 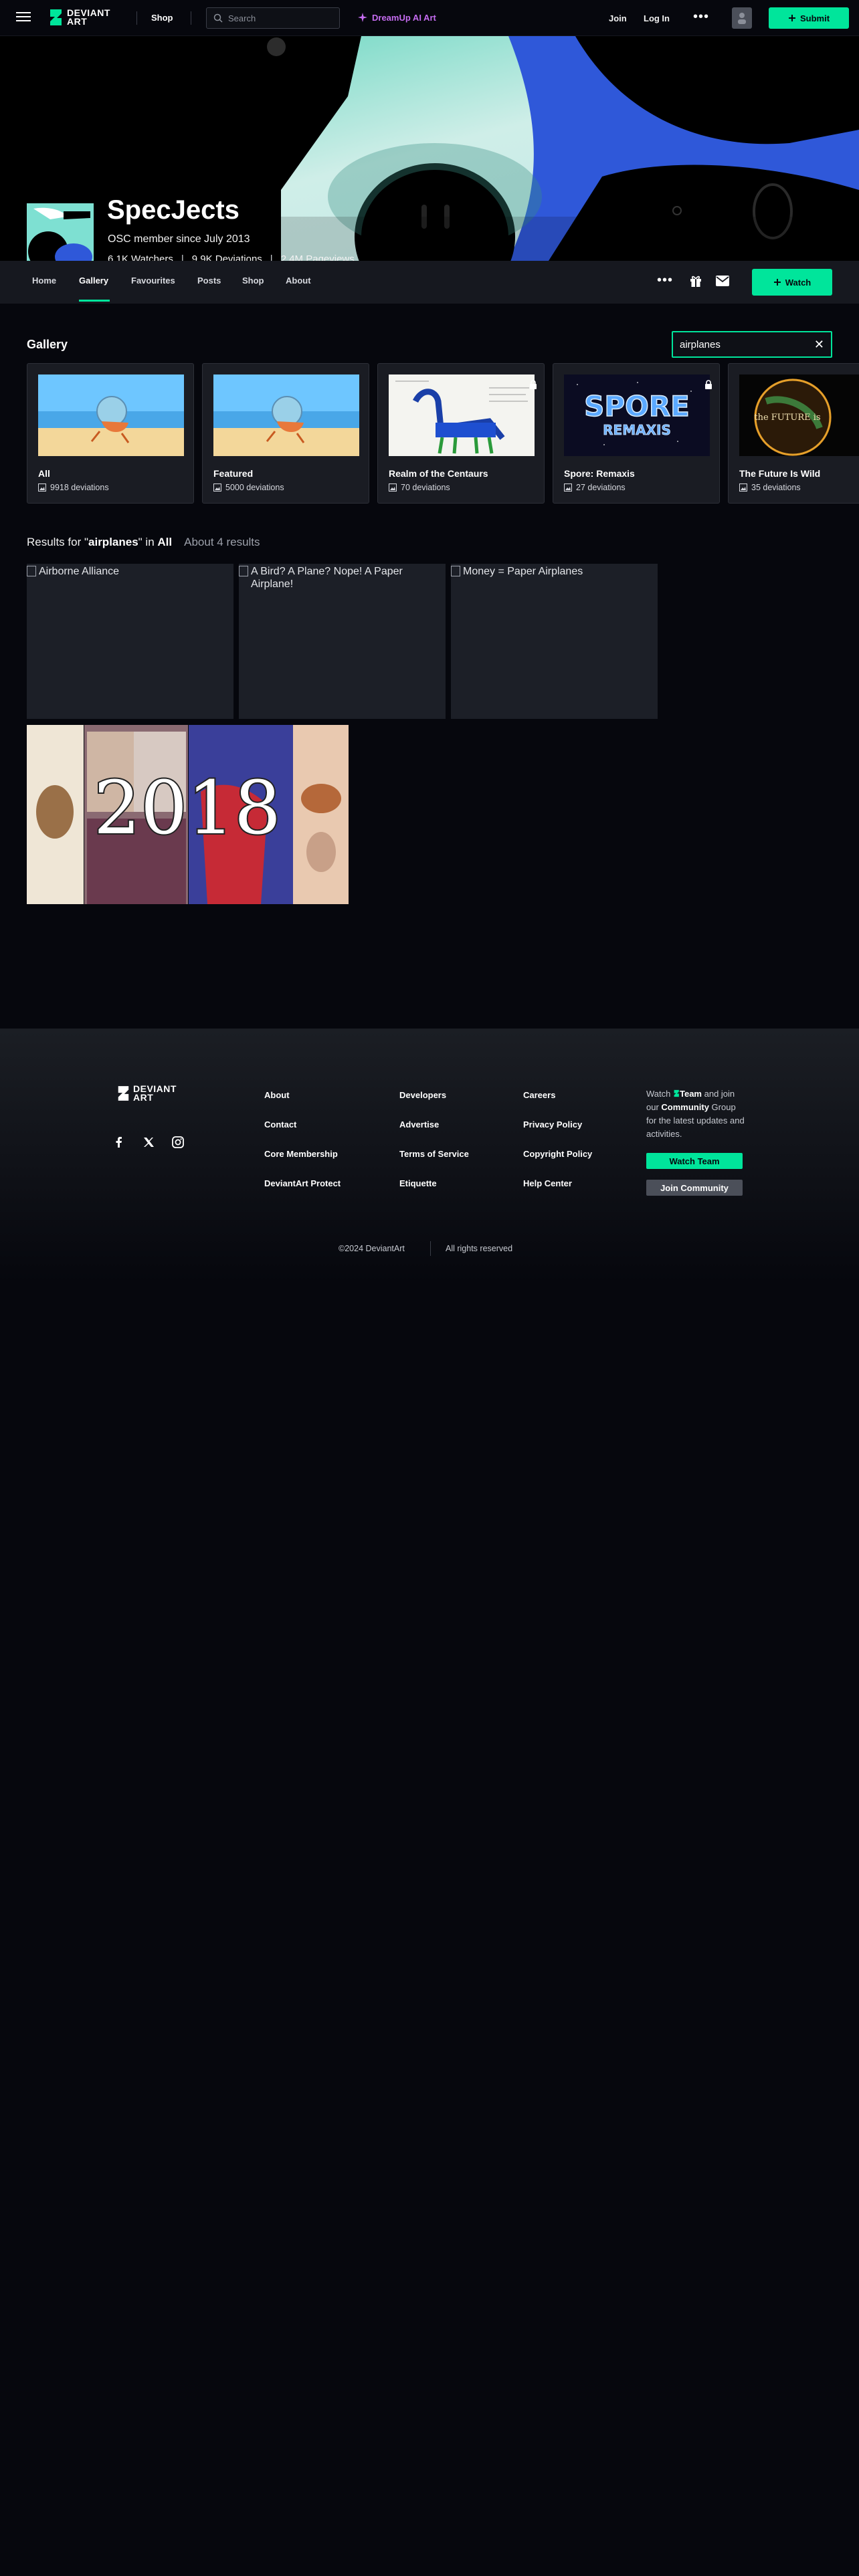 I want to click on search-icon, so click(x=218, y=18).